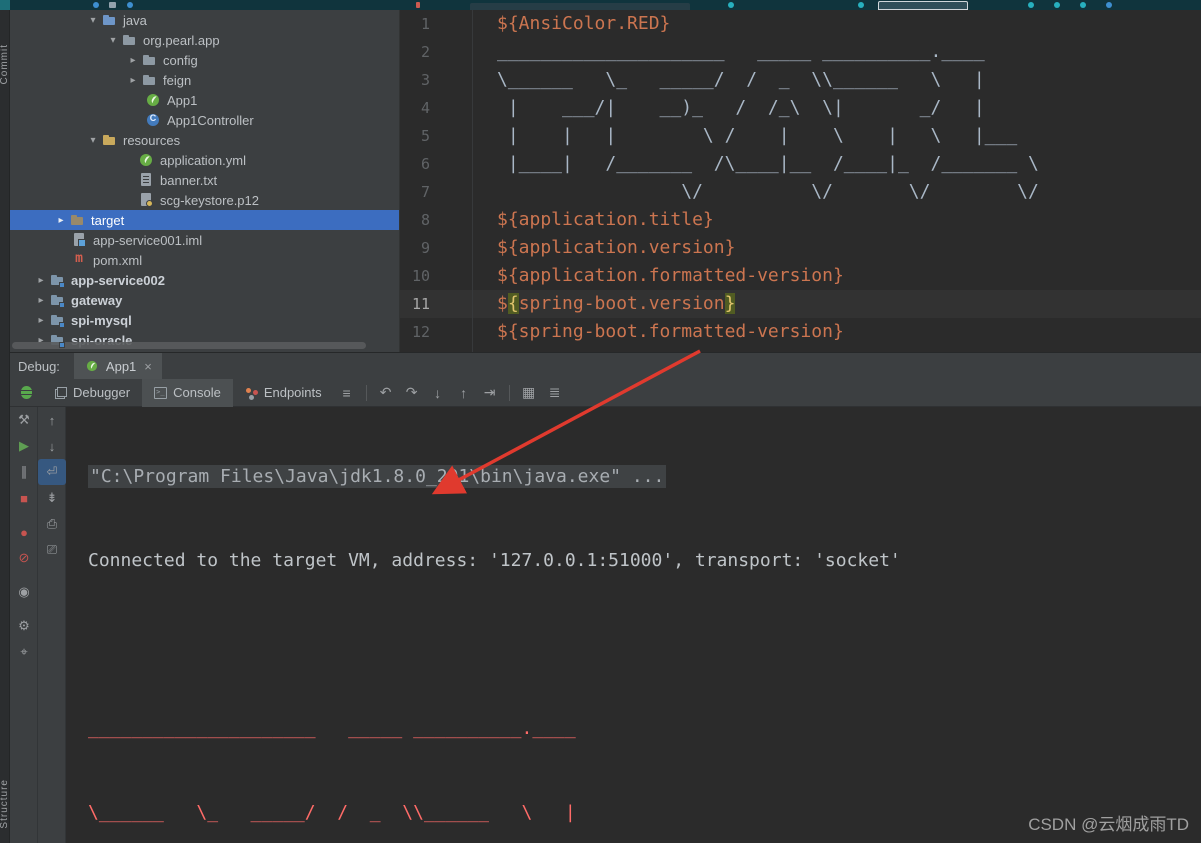  What do you see at coordinates (800, 220) in the screenshot?
I see `editor-line: 8 ${application.title}` at bounding box center [800, 220].